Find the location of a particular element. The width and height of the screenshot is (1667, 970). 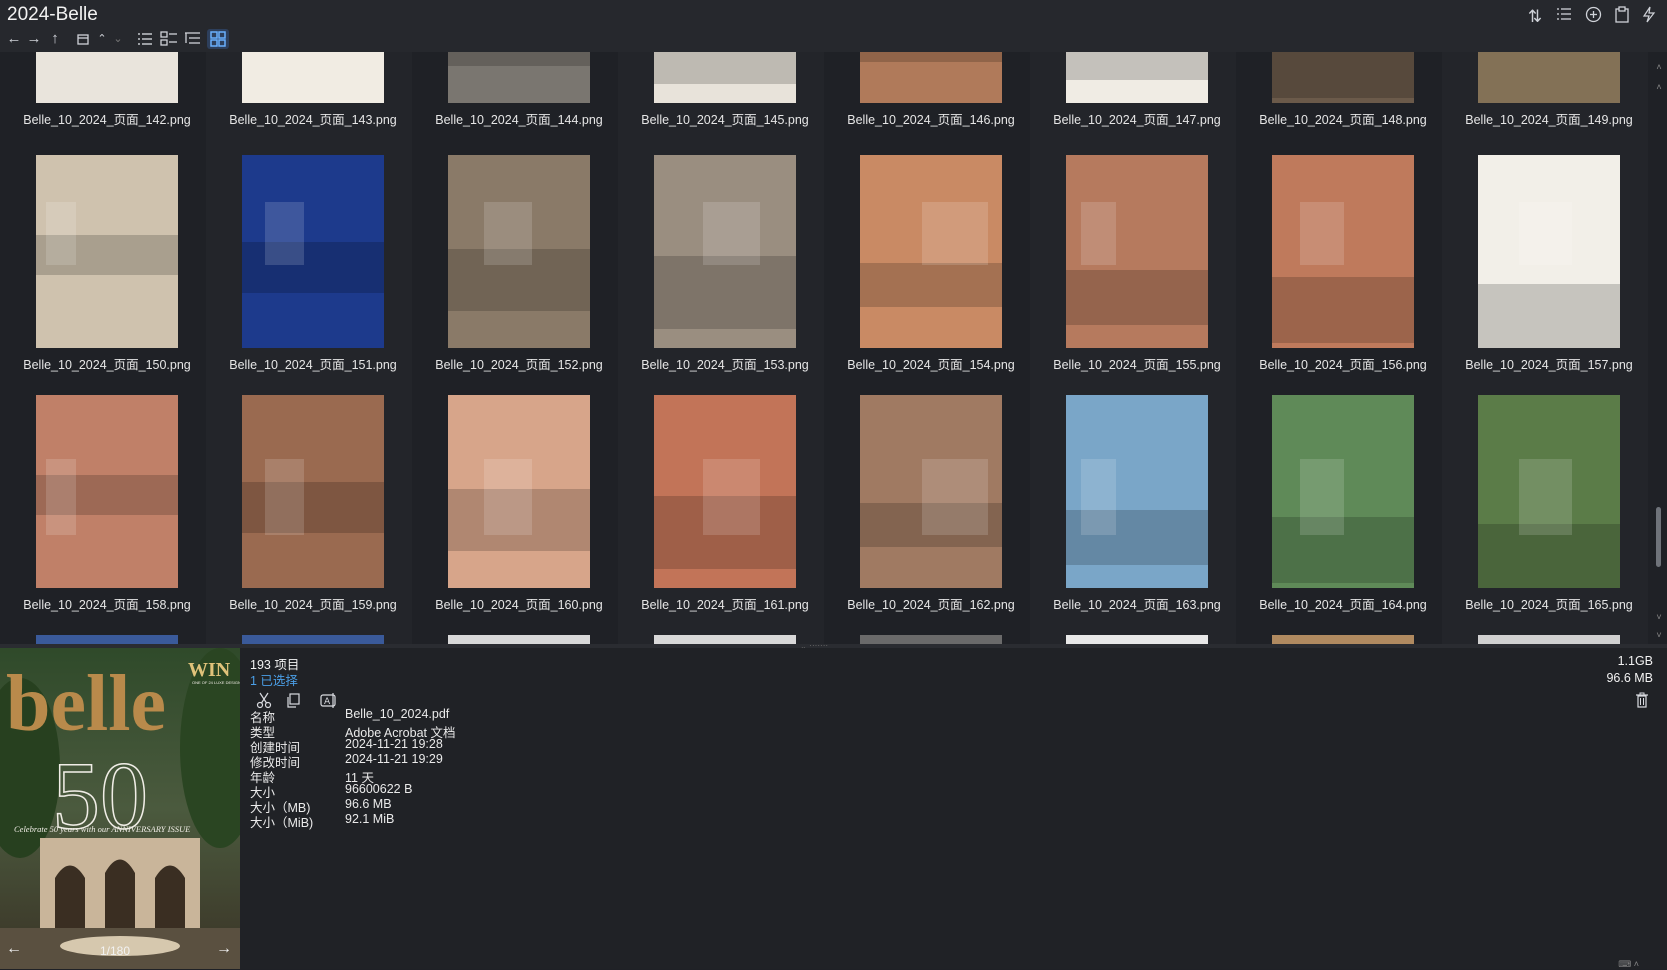

clipboard-button is located at coordinates (1622, 17).